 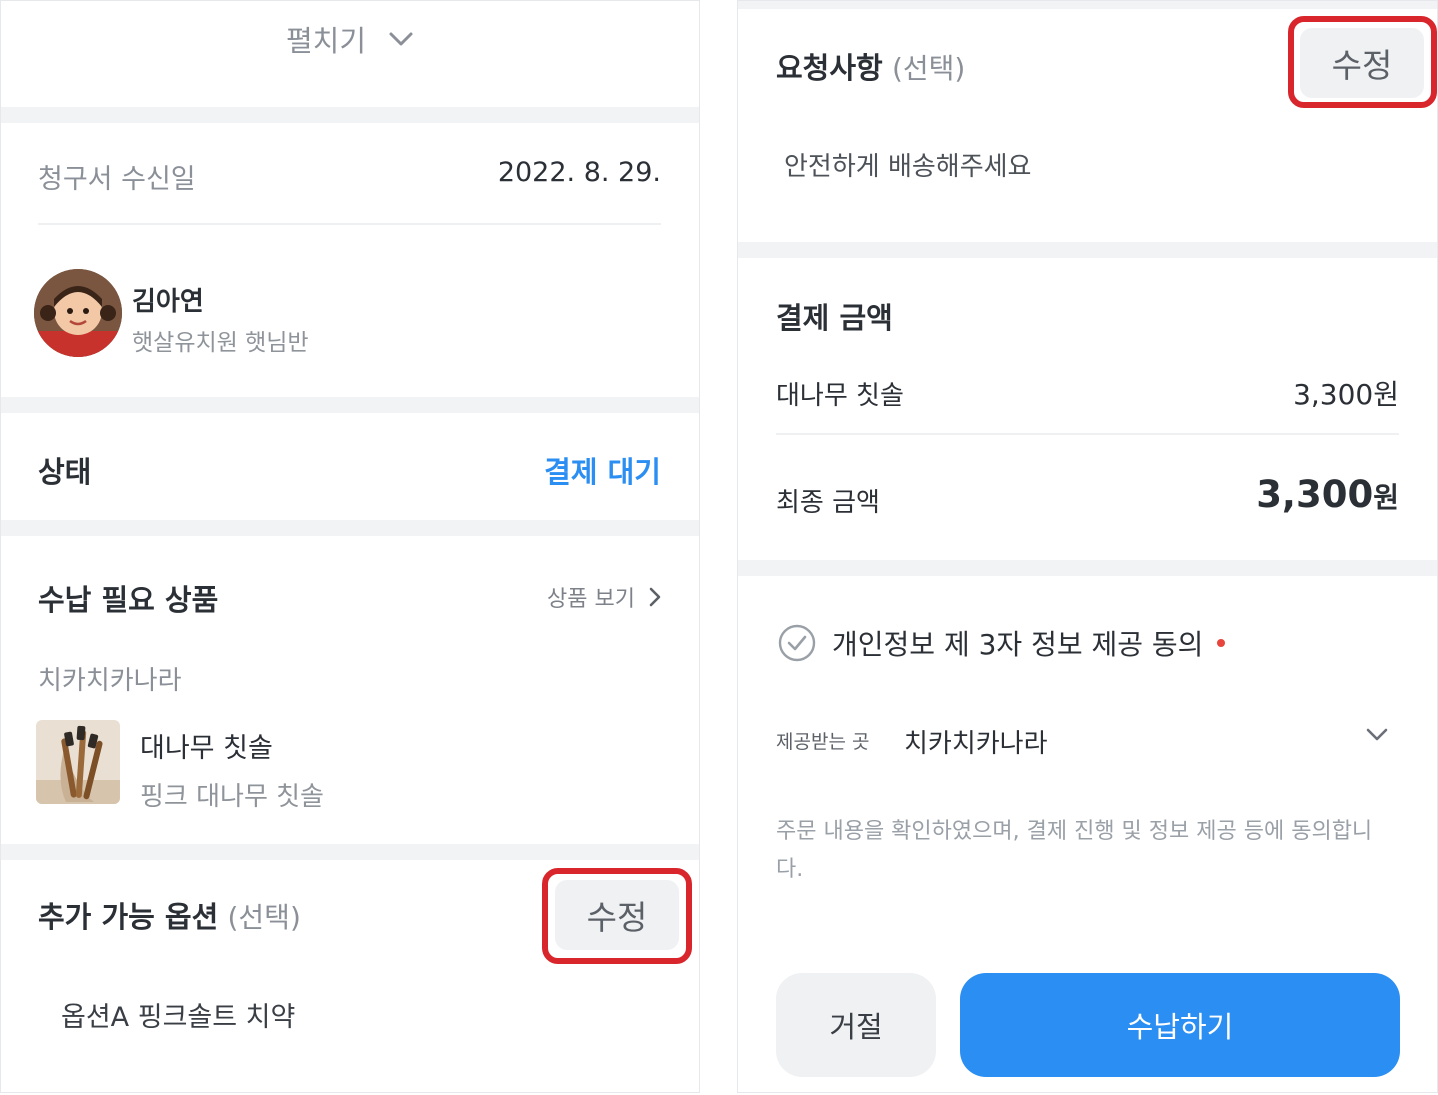 I want to click on student-class: 햇살유치원 햇님반, so click(x=220, y=343).